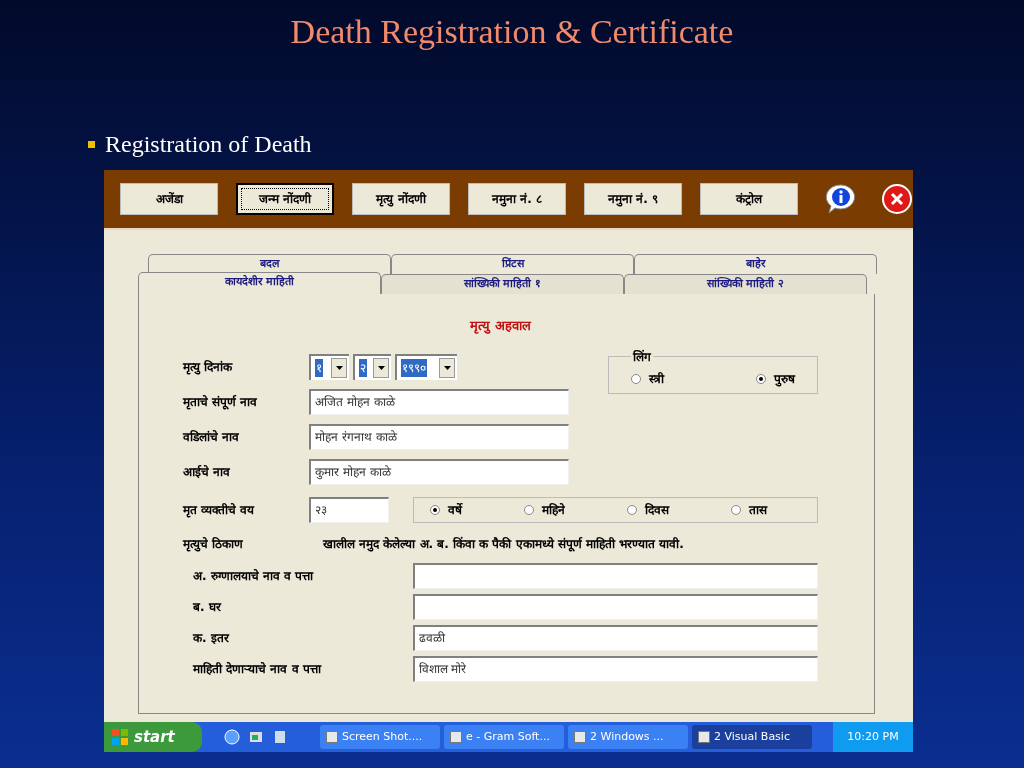 This screenshot has height=768, width=1024. What do you see at coordinates (208, 607) in the screenshot?
I see `field-label: ब. घर` at bounding box center [208, 607].